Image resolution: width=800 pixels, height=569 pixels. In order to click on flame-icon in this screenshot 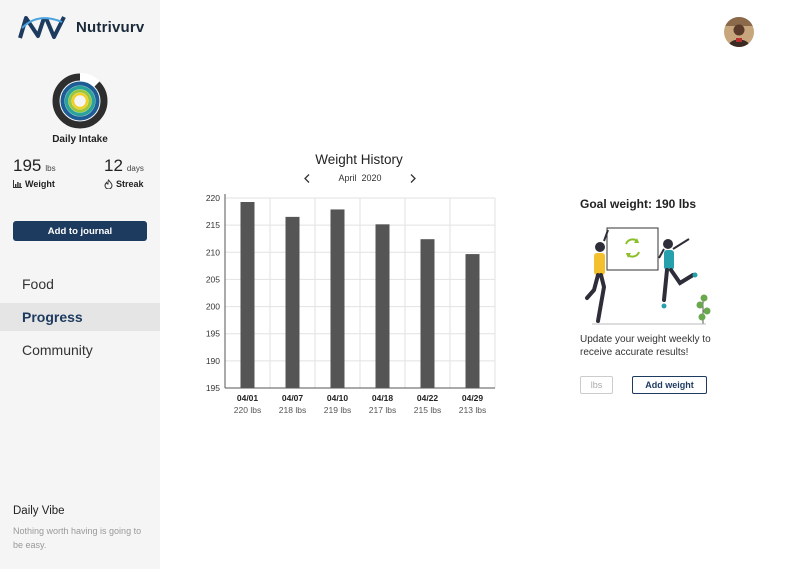, I will do `click(108, 184)`.